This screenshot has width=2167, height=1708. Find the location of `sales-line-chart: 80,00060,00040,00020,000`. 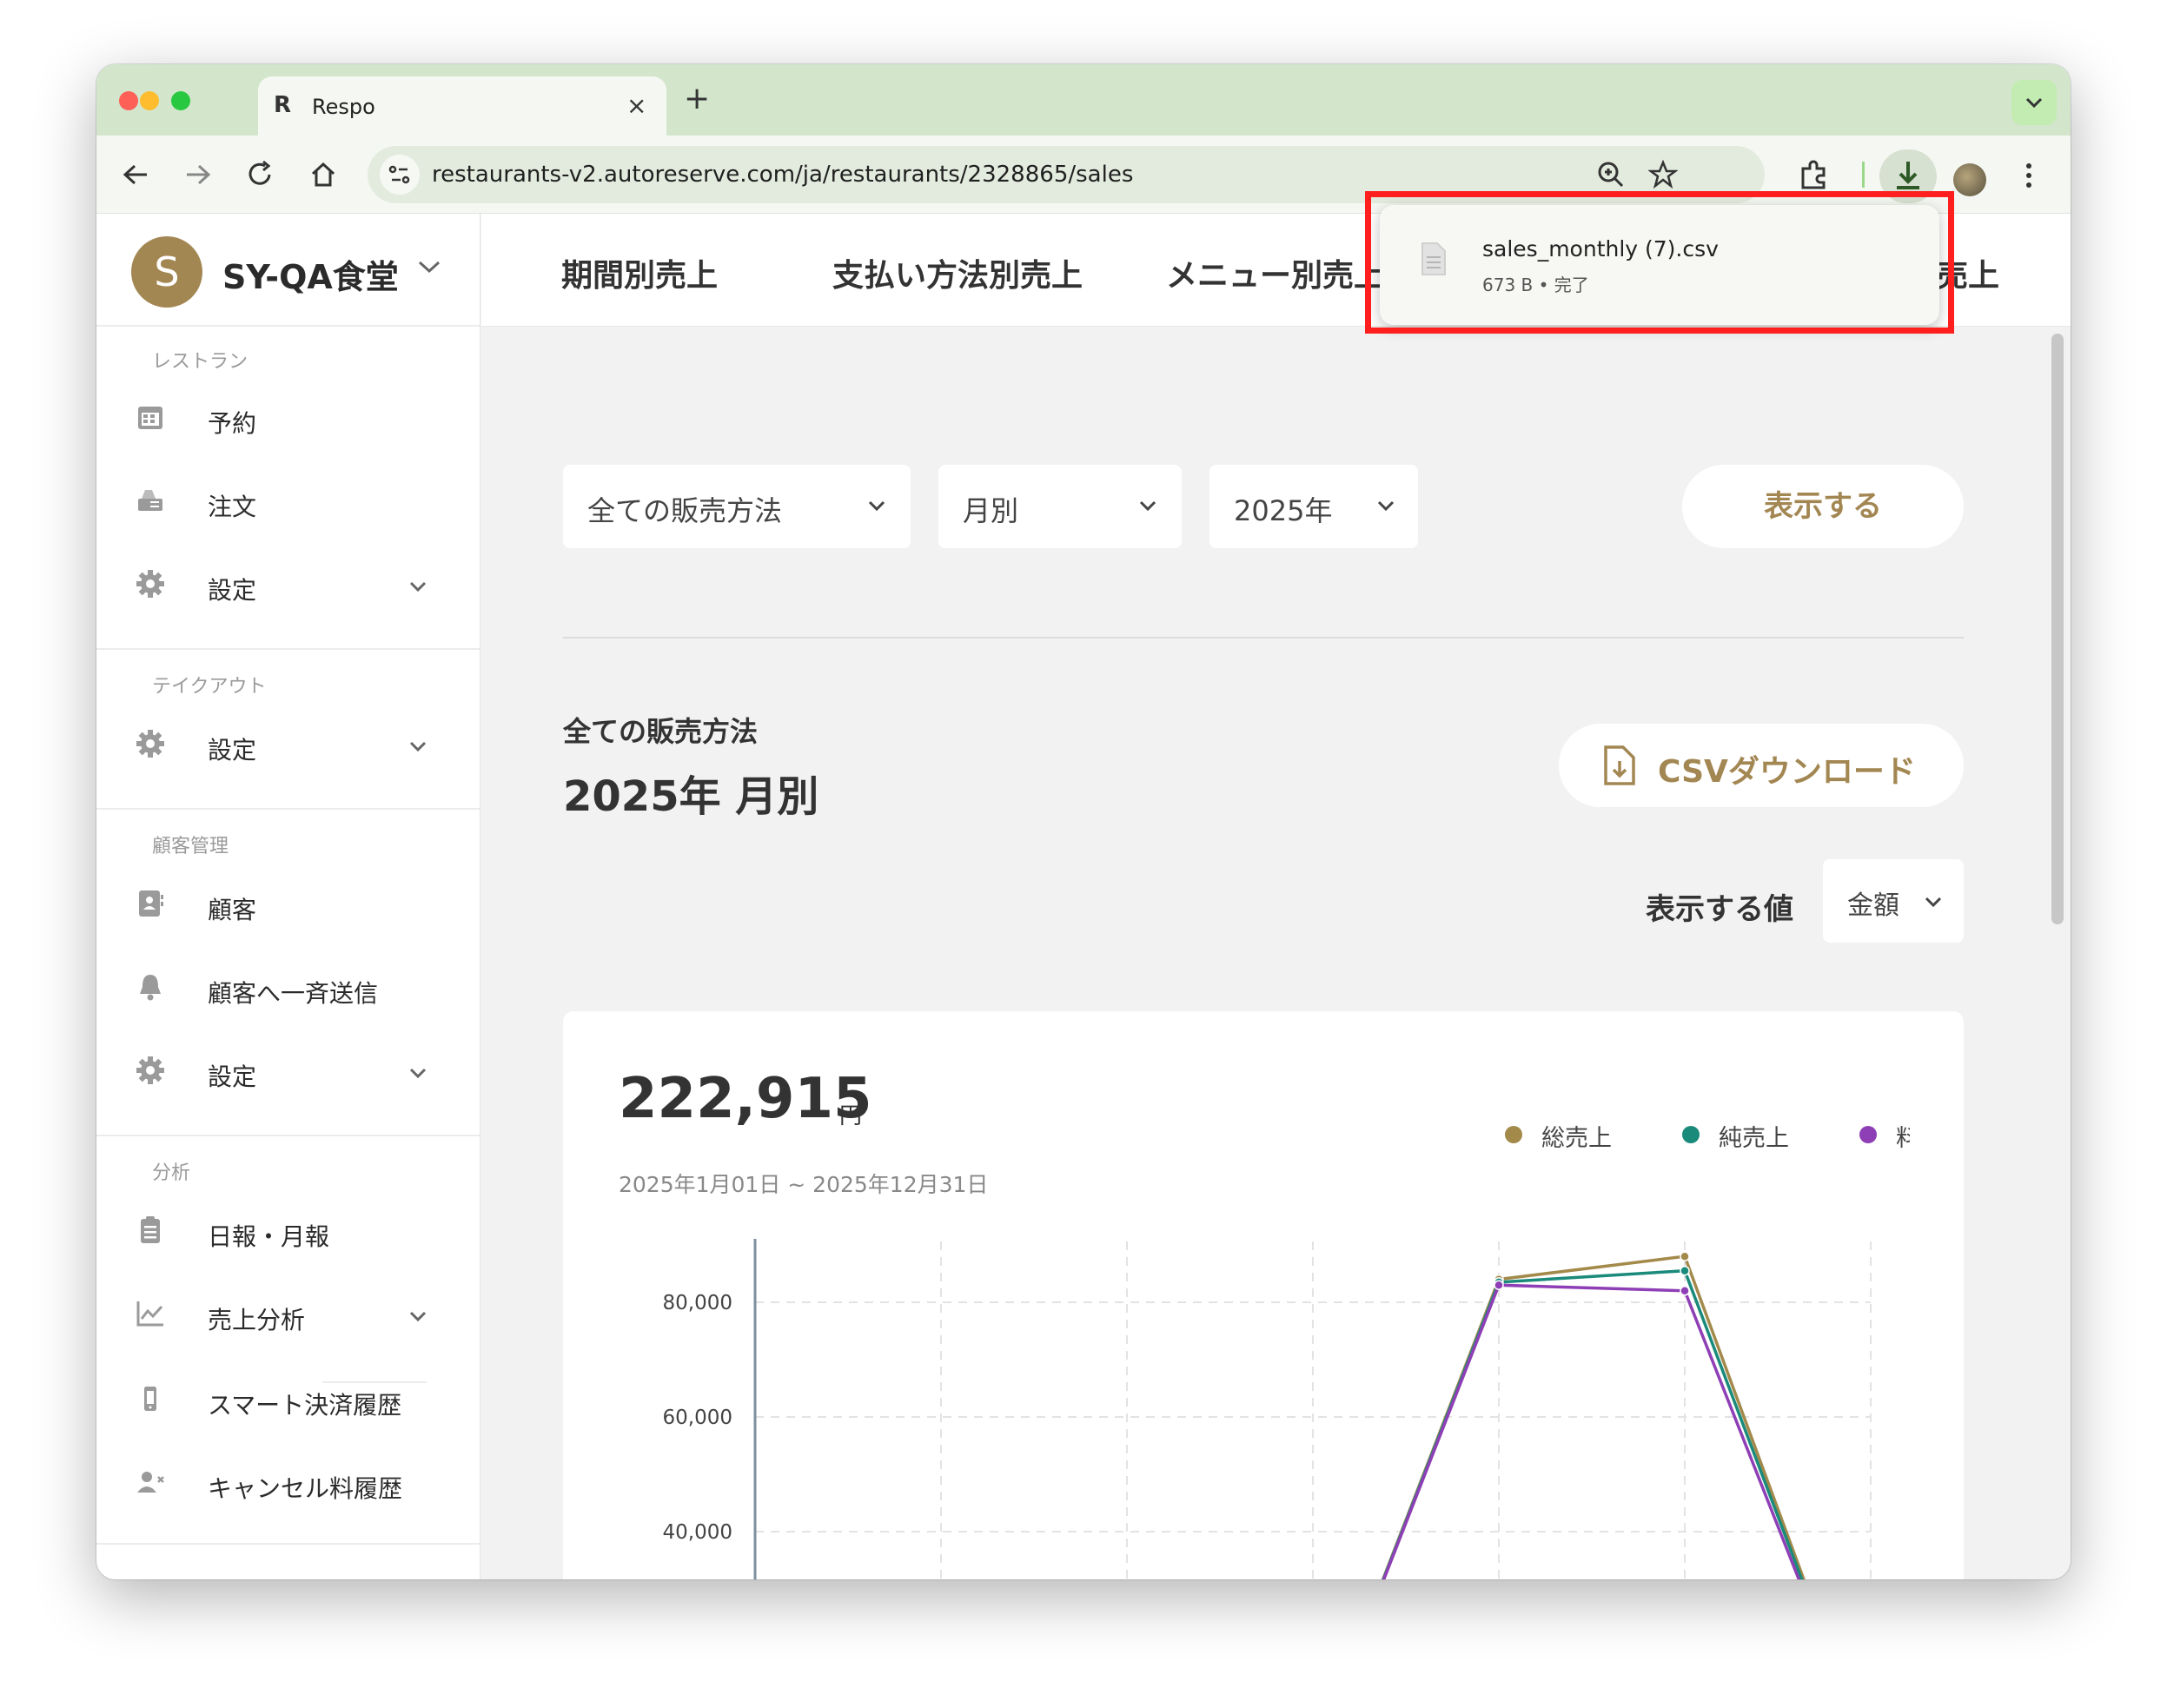

sales-line-chart: 80,00060,00040,00020,000 is located at coordinates (1268, 1409).